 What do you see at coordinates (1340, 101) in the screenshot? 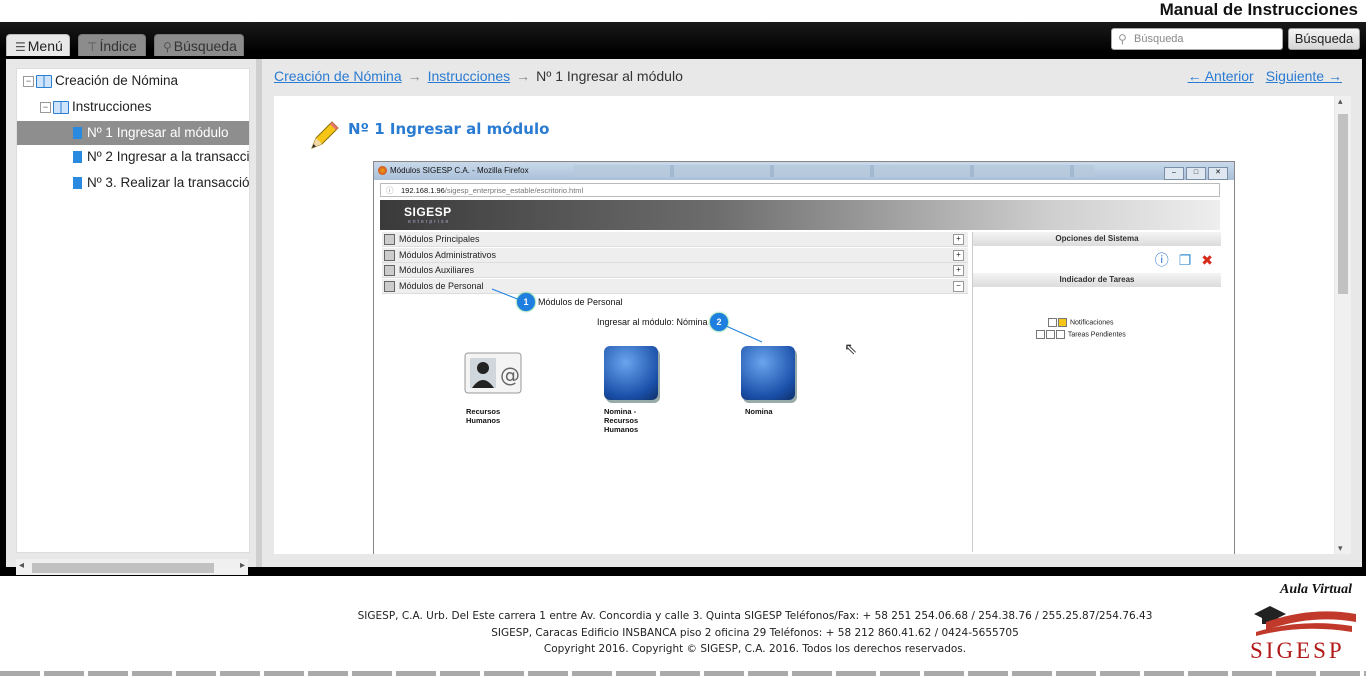
I see `scroll-up-icon: ▴` at bounding box center [1340, 101].